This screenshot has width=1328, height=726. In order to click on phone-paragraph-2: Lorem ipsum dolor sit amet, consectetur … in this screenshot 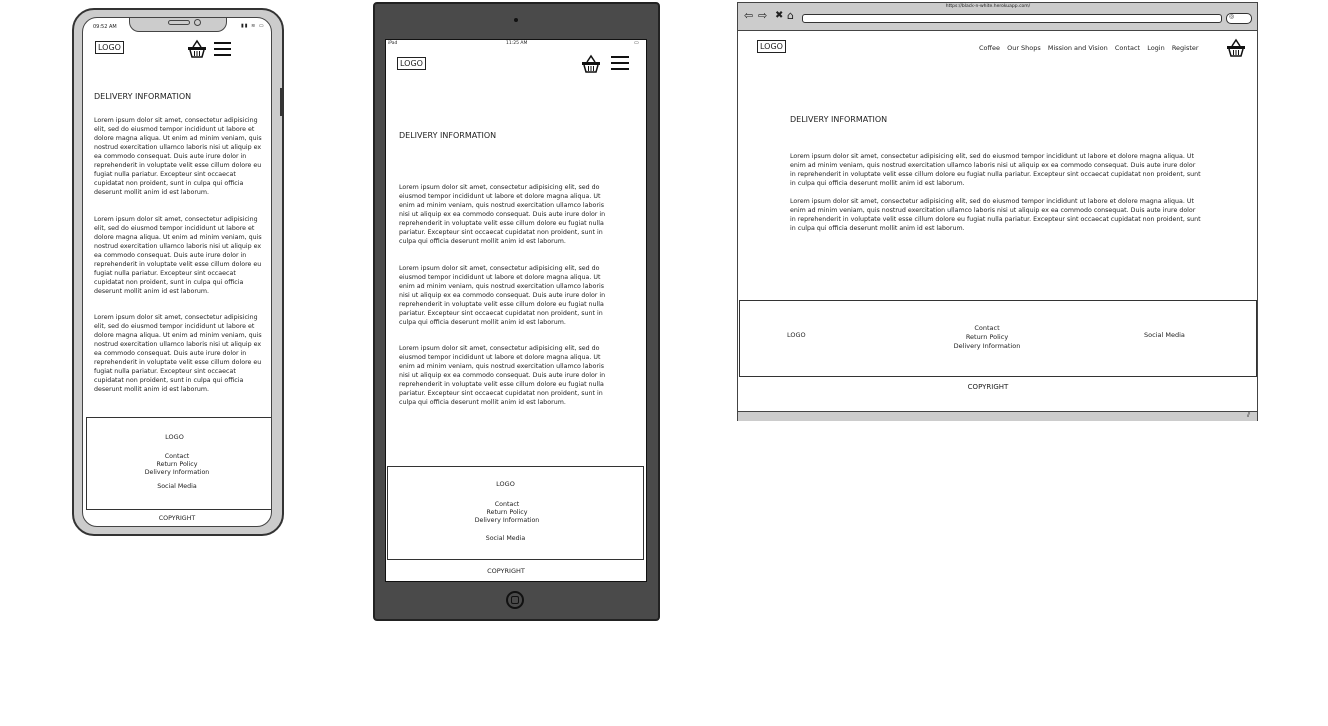, I will do `click(178, 255)`.